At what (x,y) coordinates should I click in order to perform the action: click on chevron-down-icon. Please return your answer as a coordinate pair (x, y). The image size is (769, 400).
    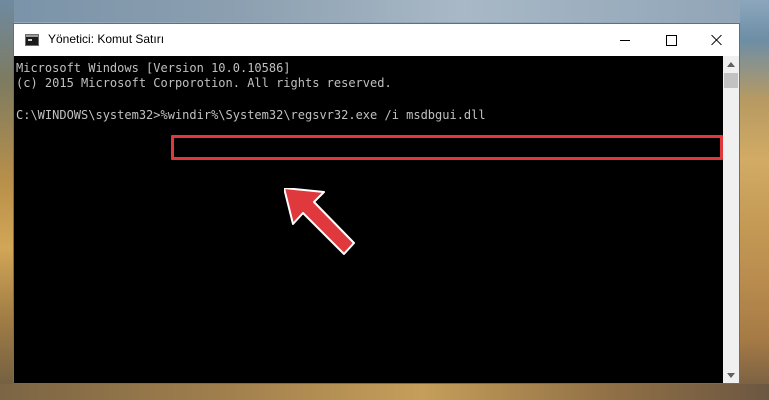
    Looking at the image, I should click on (731, 375).